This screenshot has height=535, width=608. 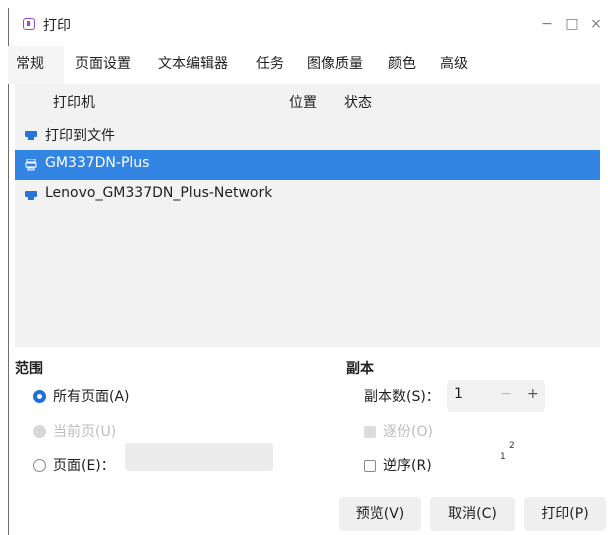 What do you see at coordinates (39, 396) in the screenshot?
I see `all-pages-radio` at bounding box center [39, 396].